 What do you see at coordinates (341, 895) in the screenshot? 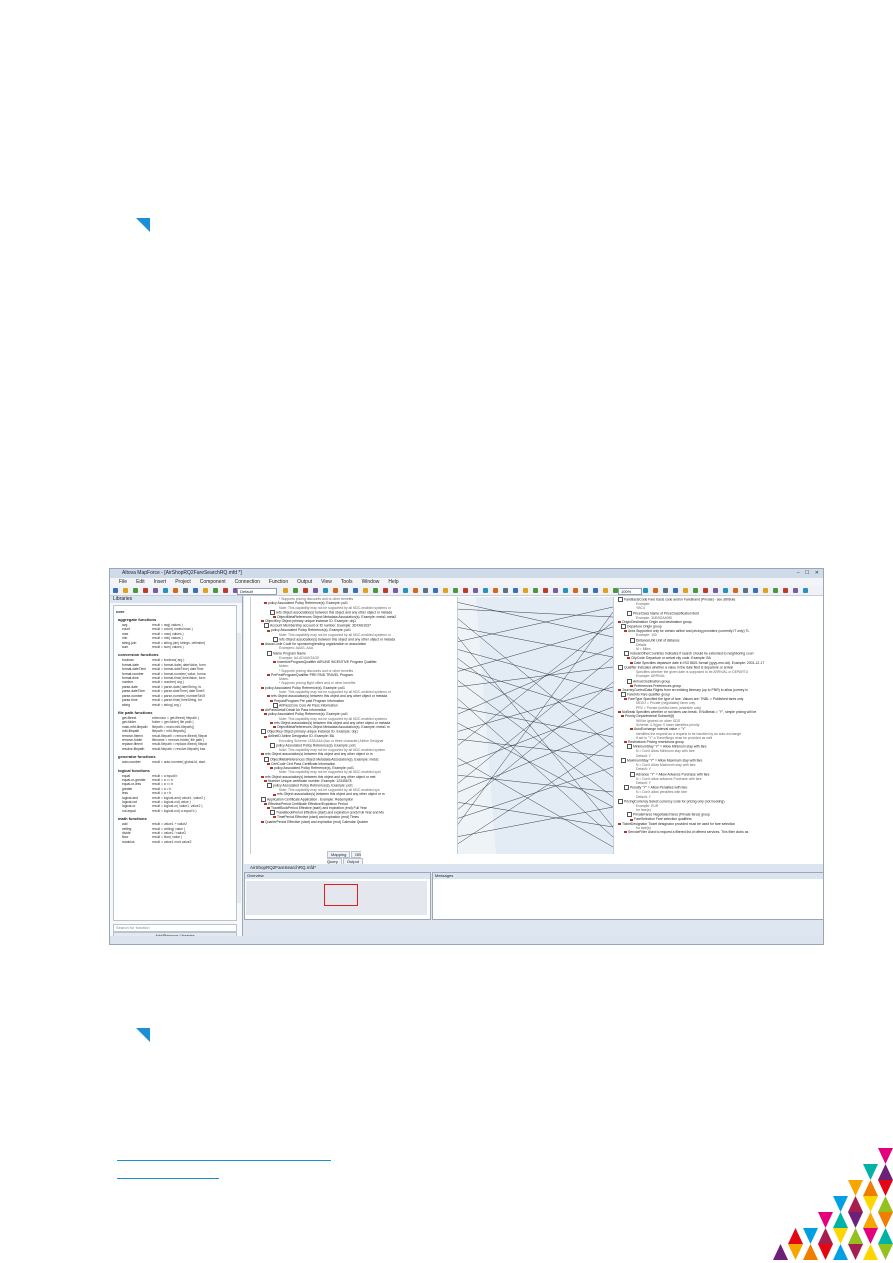
I see `overview-viewport` at bounding box center [341, 895].